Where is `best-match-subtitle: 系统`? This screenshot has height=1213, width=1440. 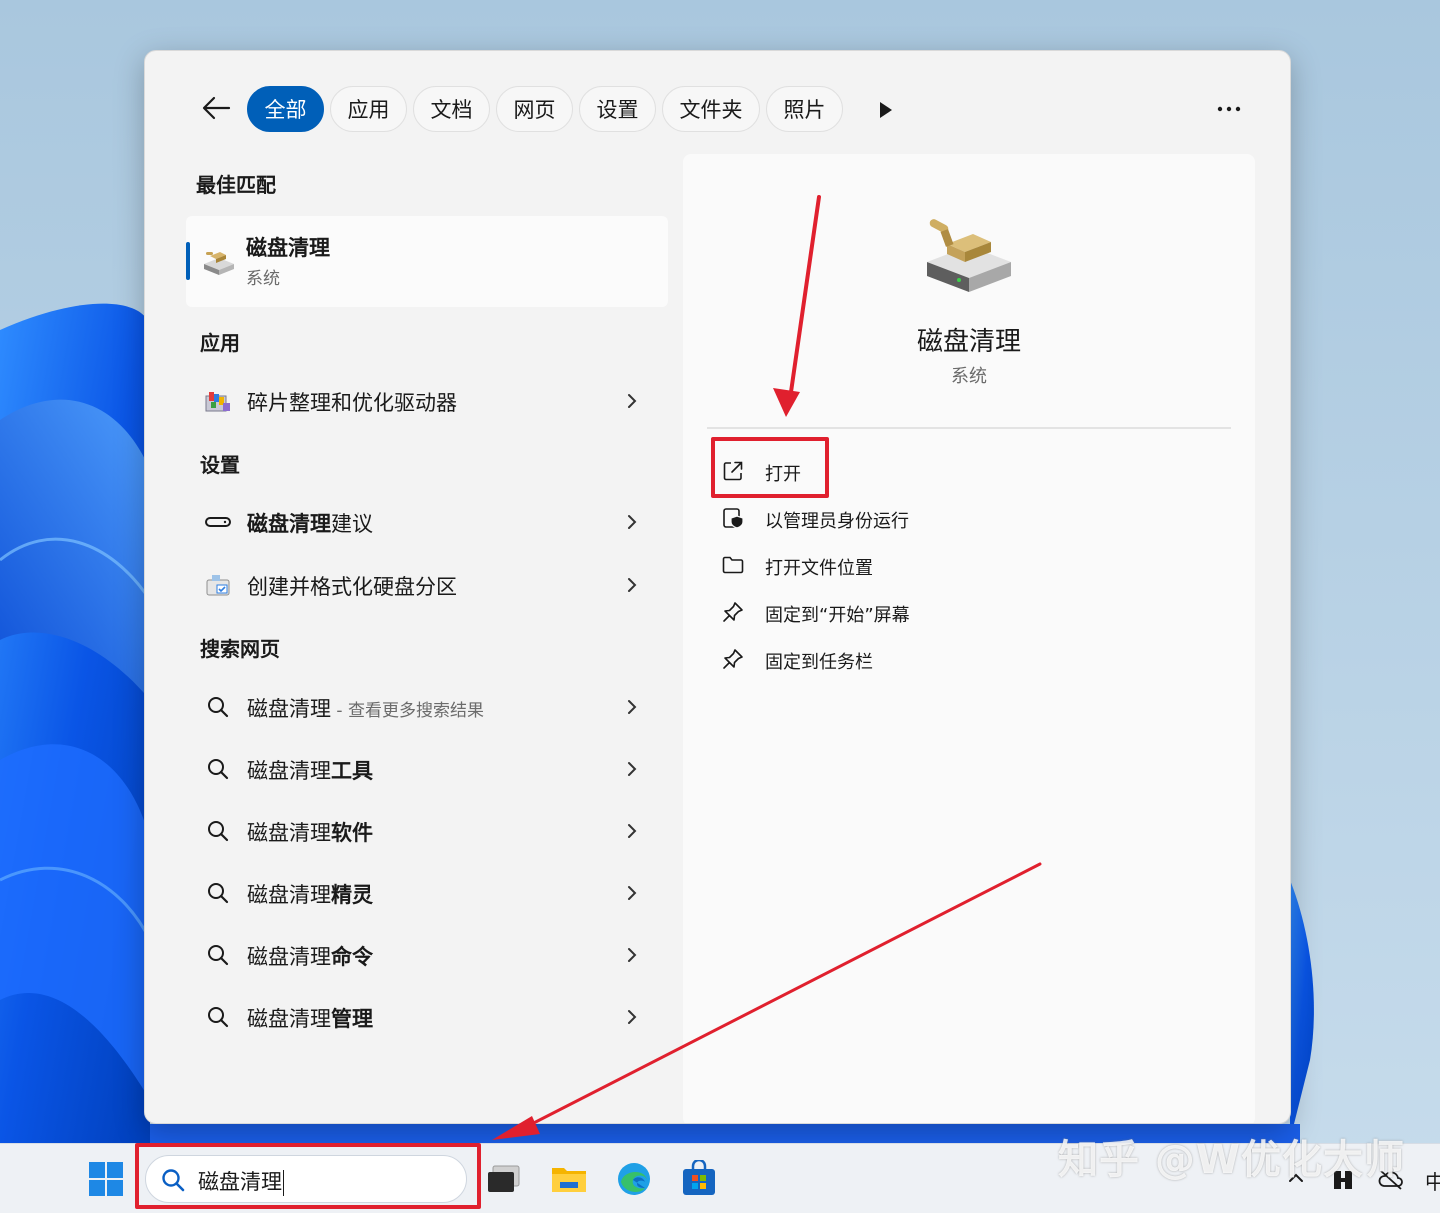 best-match-subtitle: 系统 is located at coordinates (263, 279).